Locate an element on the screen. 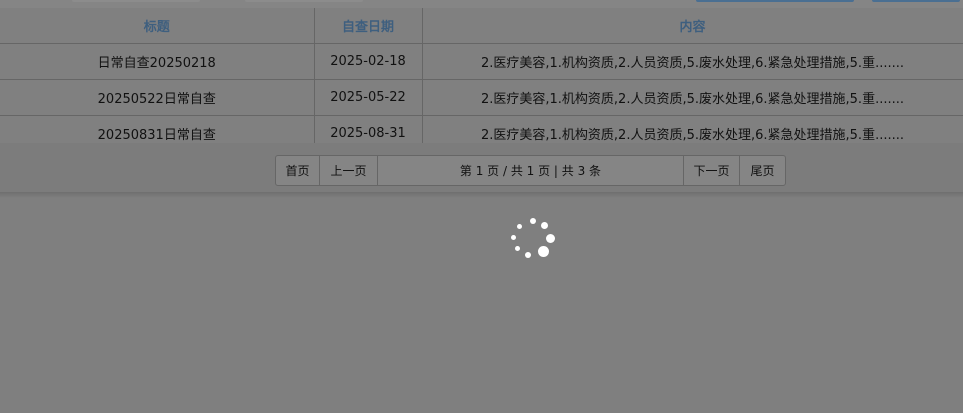 Image resolution: width=963 pixels, height=413 pixels. column-header-content: 内容 is located at coordinates (692, 26).